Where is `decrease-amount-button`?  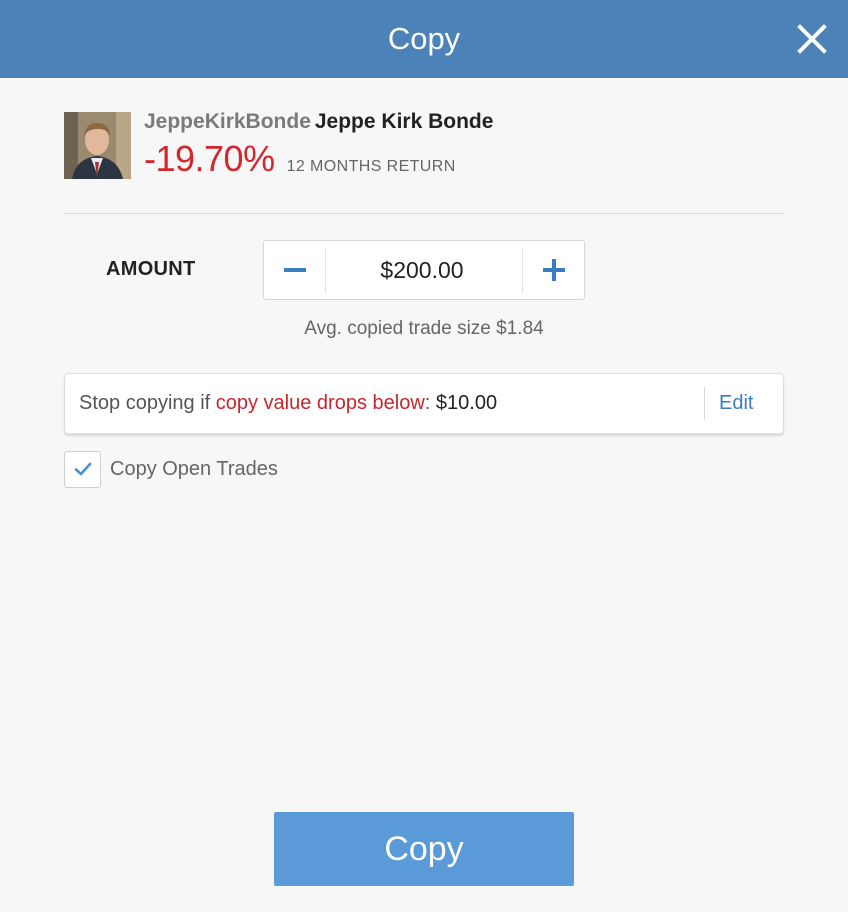
decrease-amount-button is located at coordinates (295, 270).